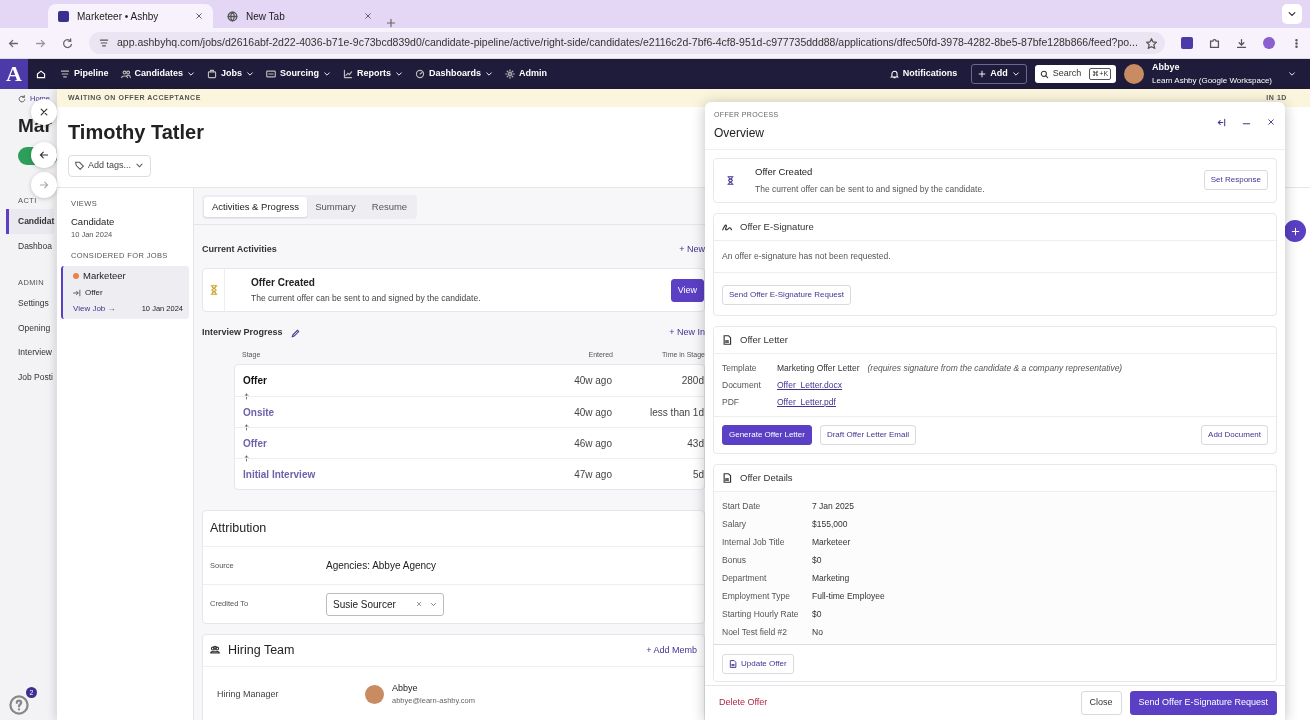  What do you see at coordinates (335, 206) in the screenshot?
I see `tab: Summary` at bounding box center [335, 206].